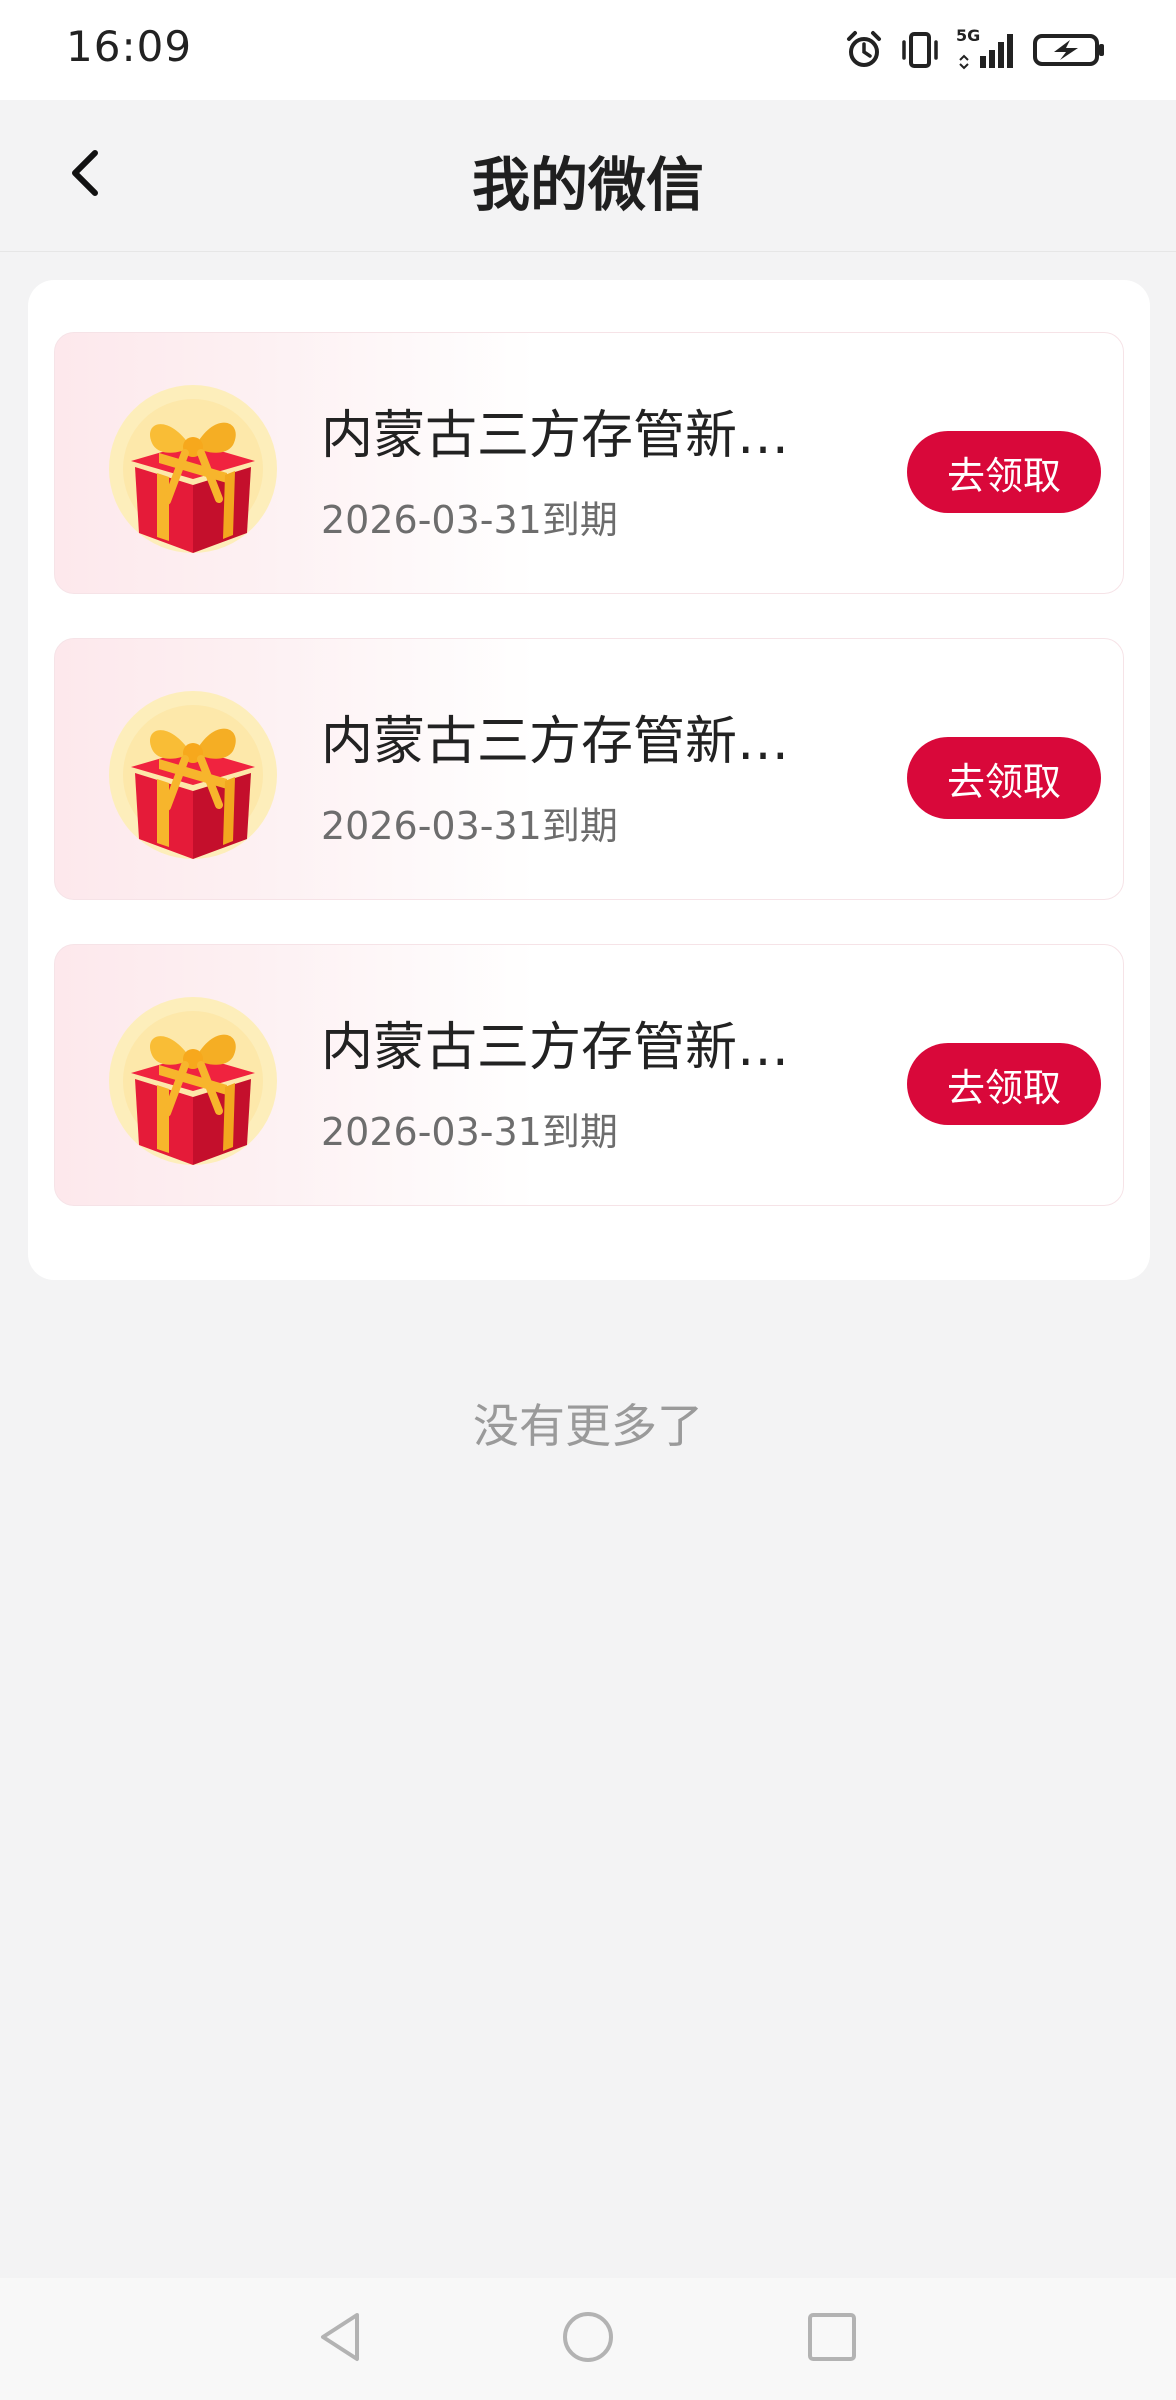 Image resolution: width=1176 pixels, height=2400 pixels. I want to click on system-nav-bar, so click(588, 2339).